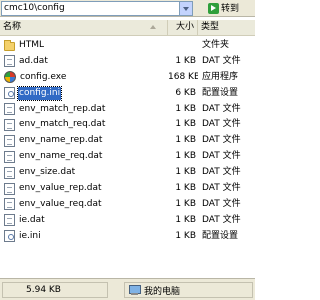 Image resolution: width=320 pixels, height=300 pixels. I want to click on file-name-cell: HTML, so click(86, 45).